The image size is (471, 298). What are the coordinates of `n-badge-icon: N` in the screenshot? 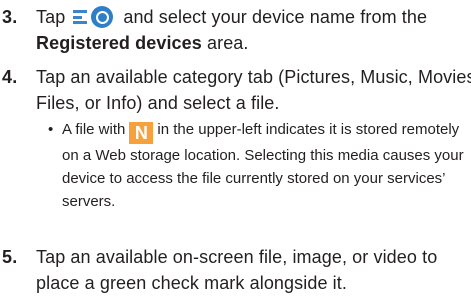 It's located at (141, 133).